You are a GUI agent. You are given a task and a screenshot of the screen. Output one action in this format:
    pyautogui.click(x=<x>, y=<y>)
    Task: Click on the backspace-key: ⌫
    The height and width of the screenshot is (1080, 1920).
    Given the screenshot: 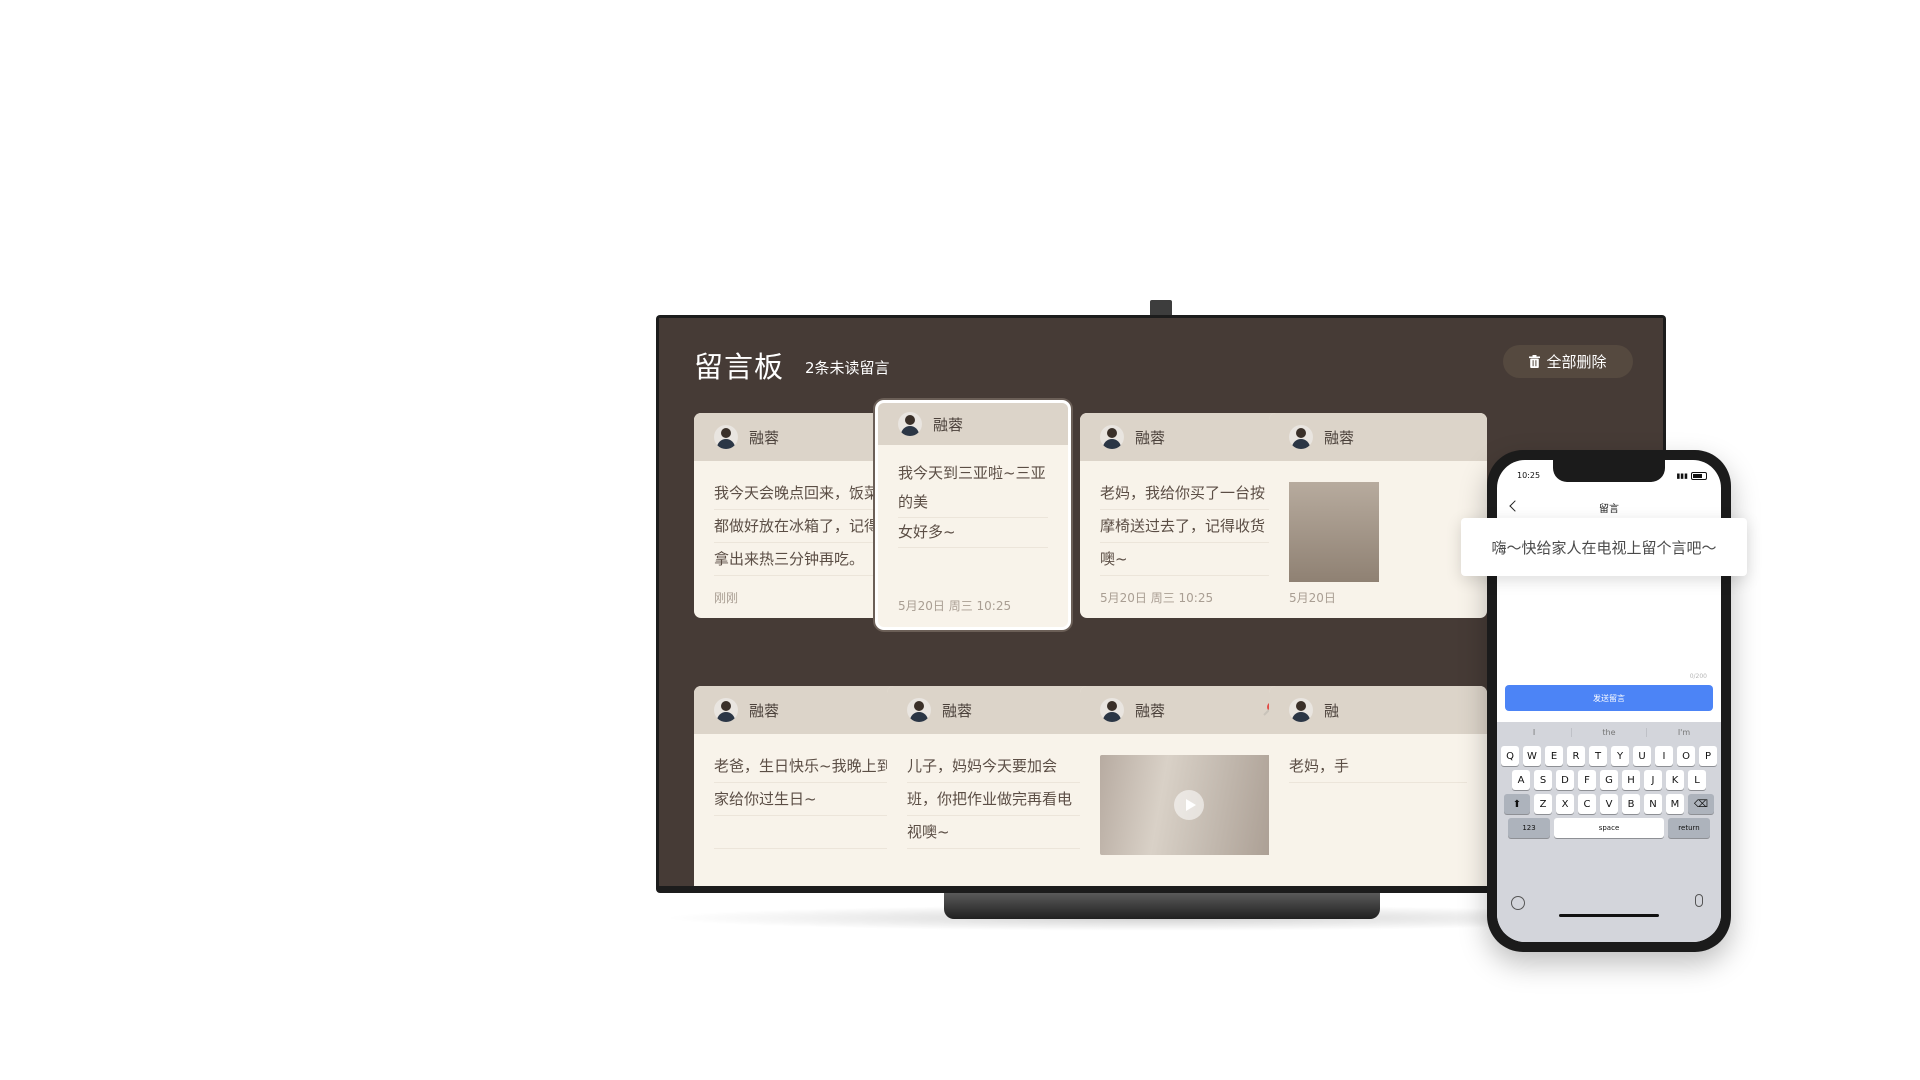 What is the action you would take?
    pyautogui.click(x=1701, y=804)
    